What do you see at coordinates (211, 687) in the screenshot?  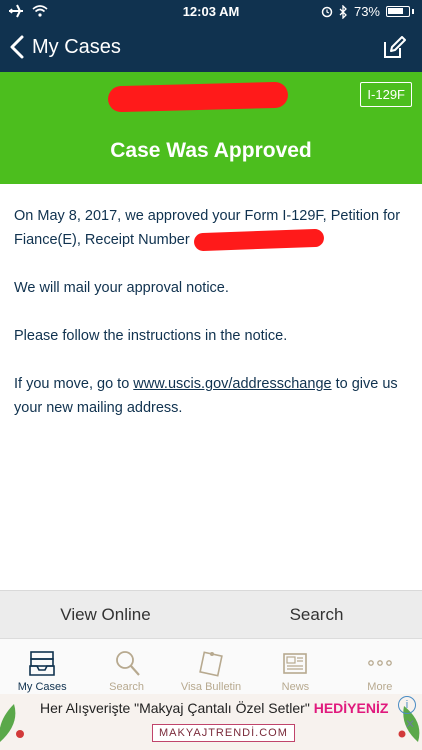 I see `tab-label: Visa Bulletin` at bounding box center [211, 687].